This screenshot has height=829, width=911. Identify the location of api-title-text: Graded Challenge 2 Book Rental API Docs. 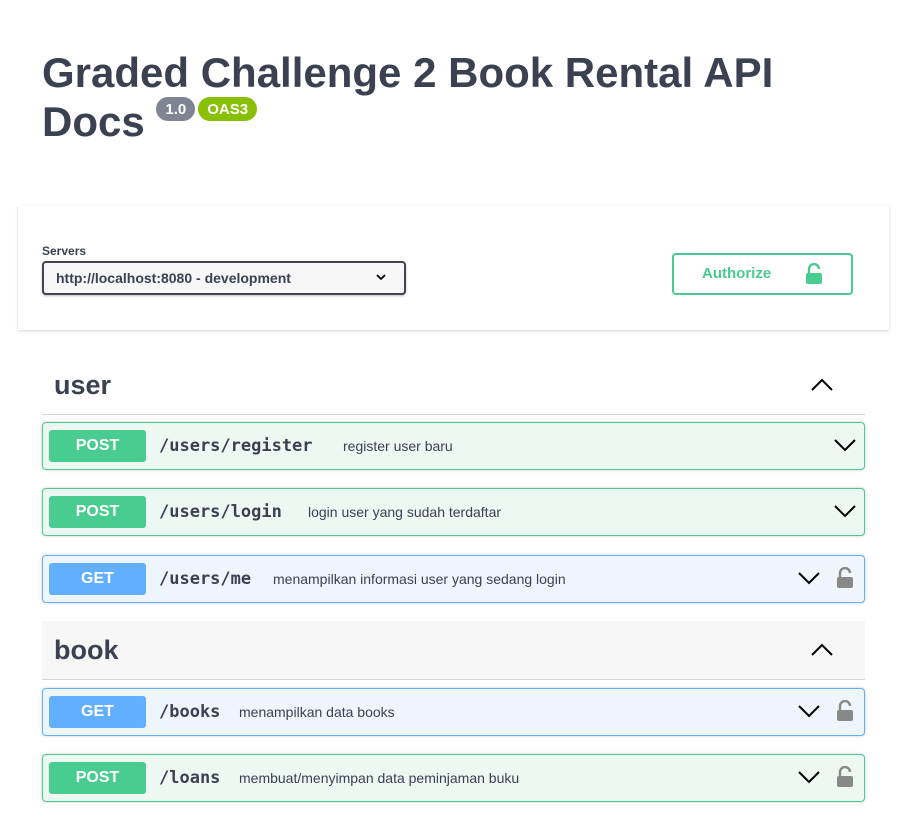
(408, 97).